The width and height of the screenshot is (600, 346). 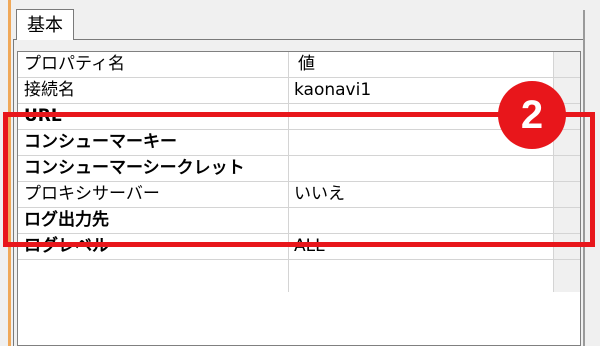 I want to click on property-name: 接続名, so click(x=49, y=90).